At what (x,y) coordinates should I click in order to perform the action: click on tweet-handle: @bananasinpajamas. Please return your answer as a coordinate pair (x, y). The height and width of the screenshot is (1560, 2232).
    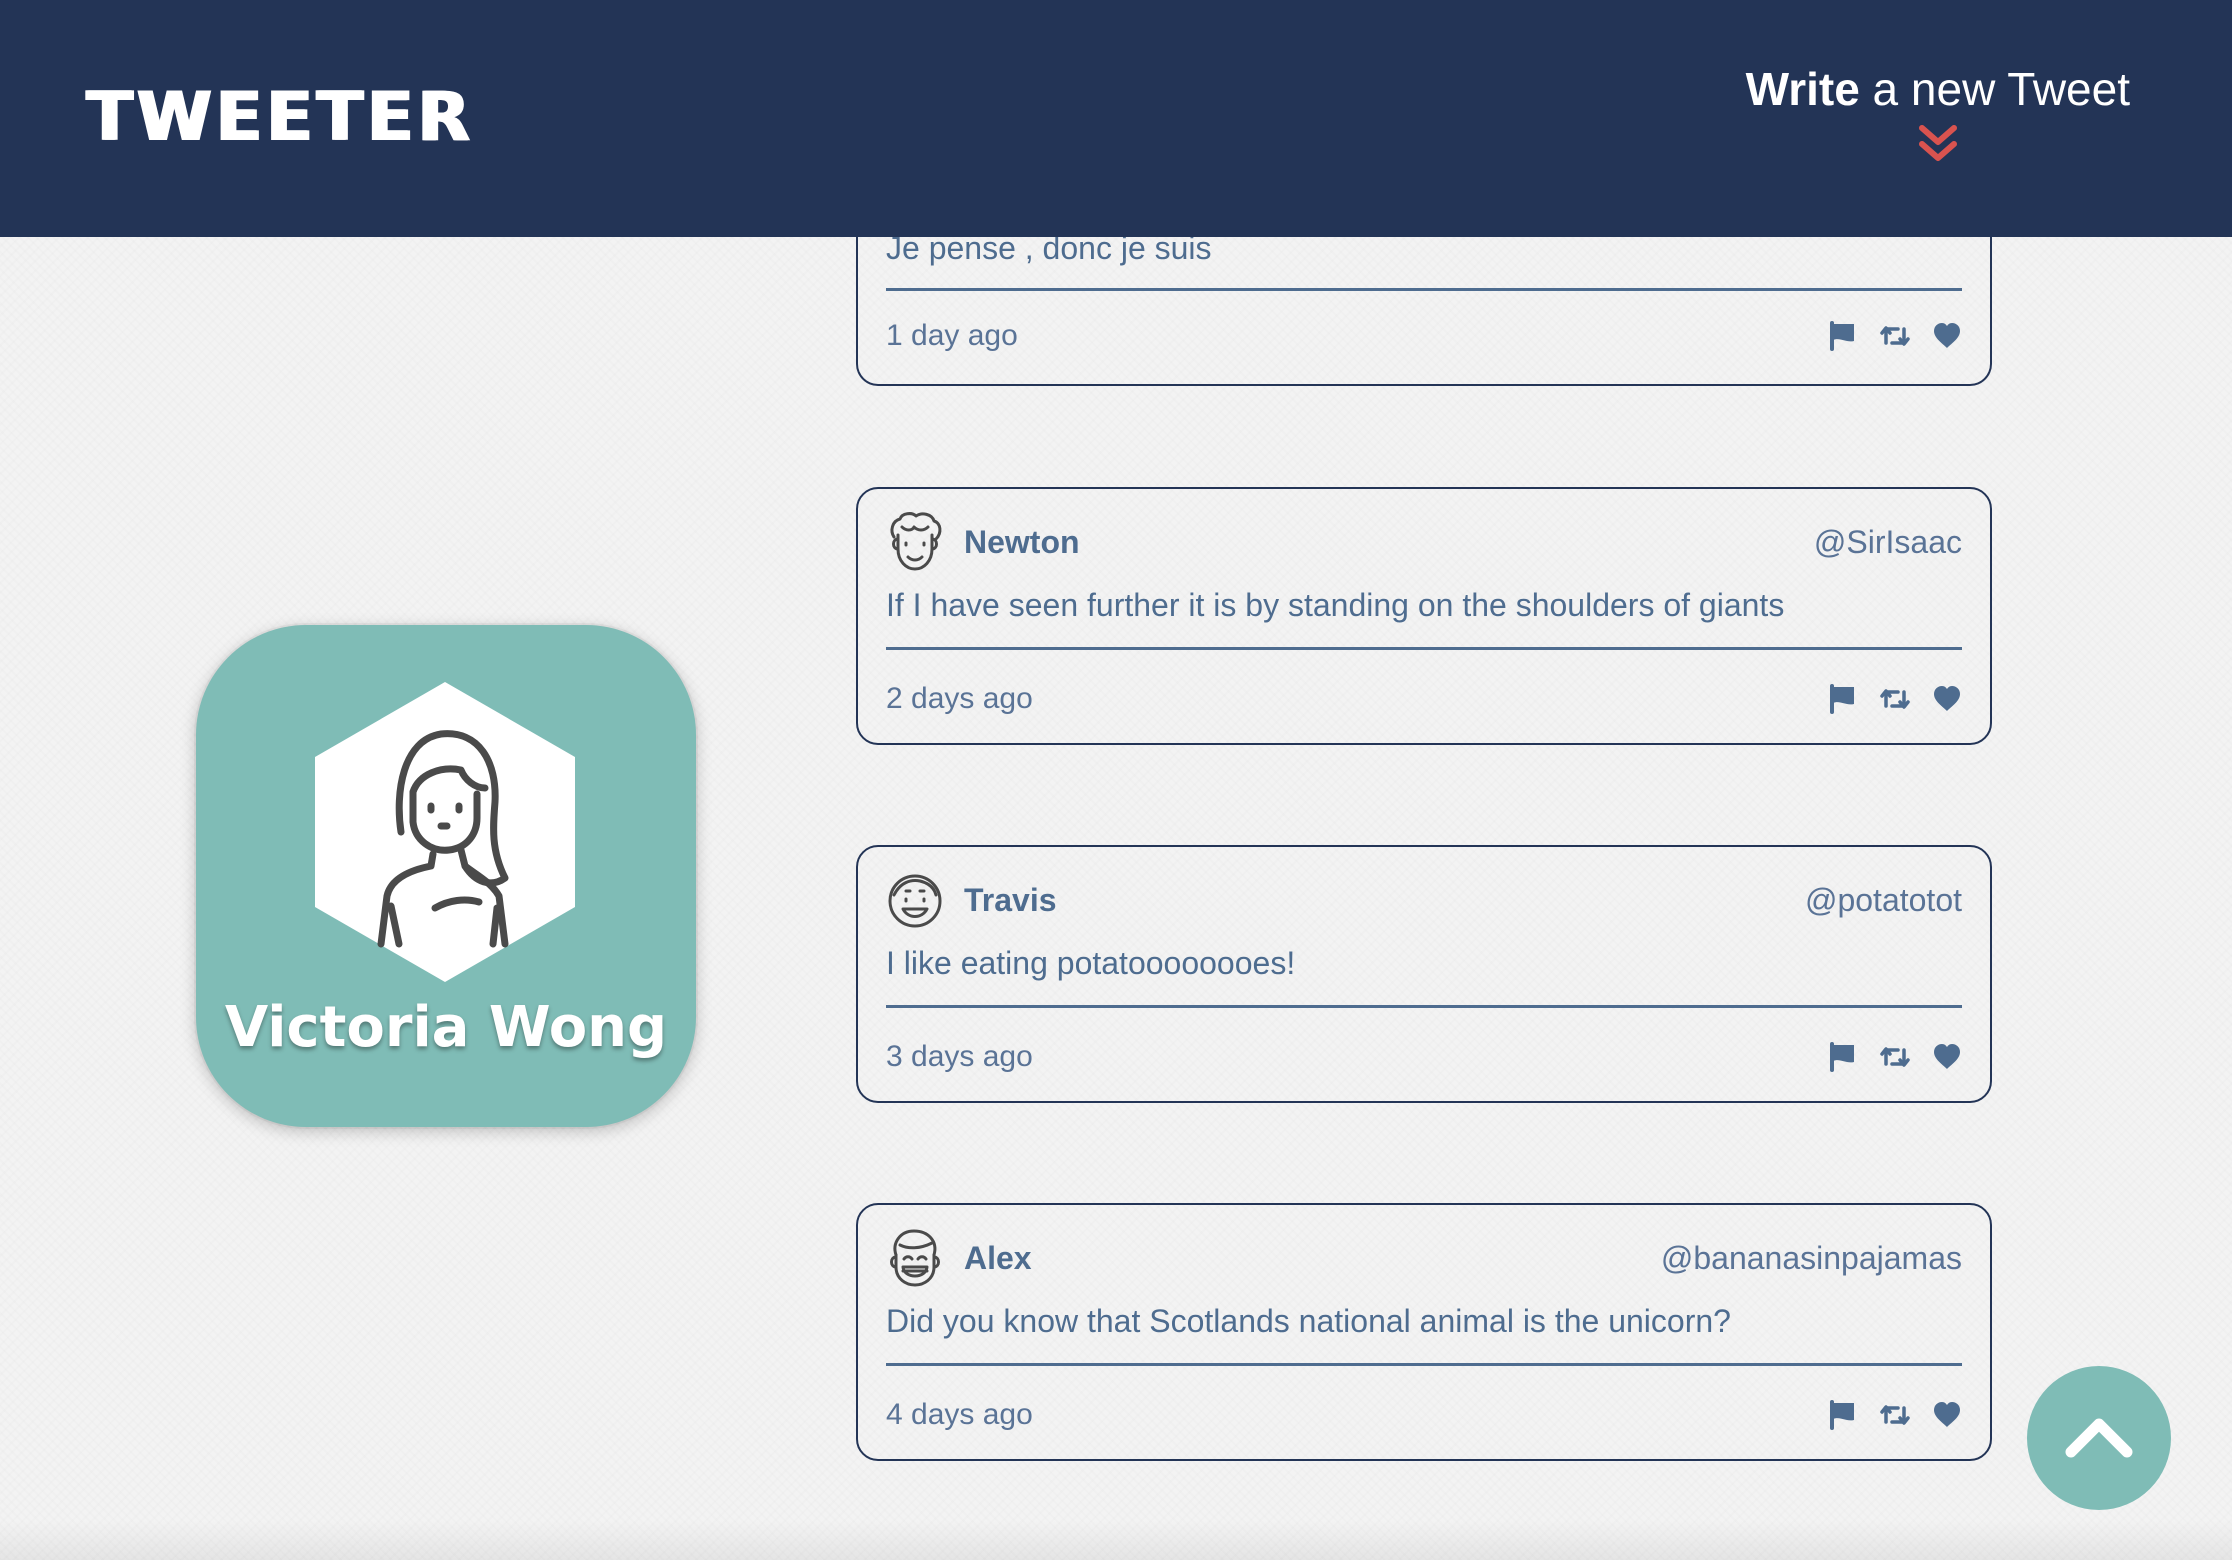
    Looking at the image, I should click on (1811, 1258).